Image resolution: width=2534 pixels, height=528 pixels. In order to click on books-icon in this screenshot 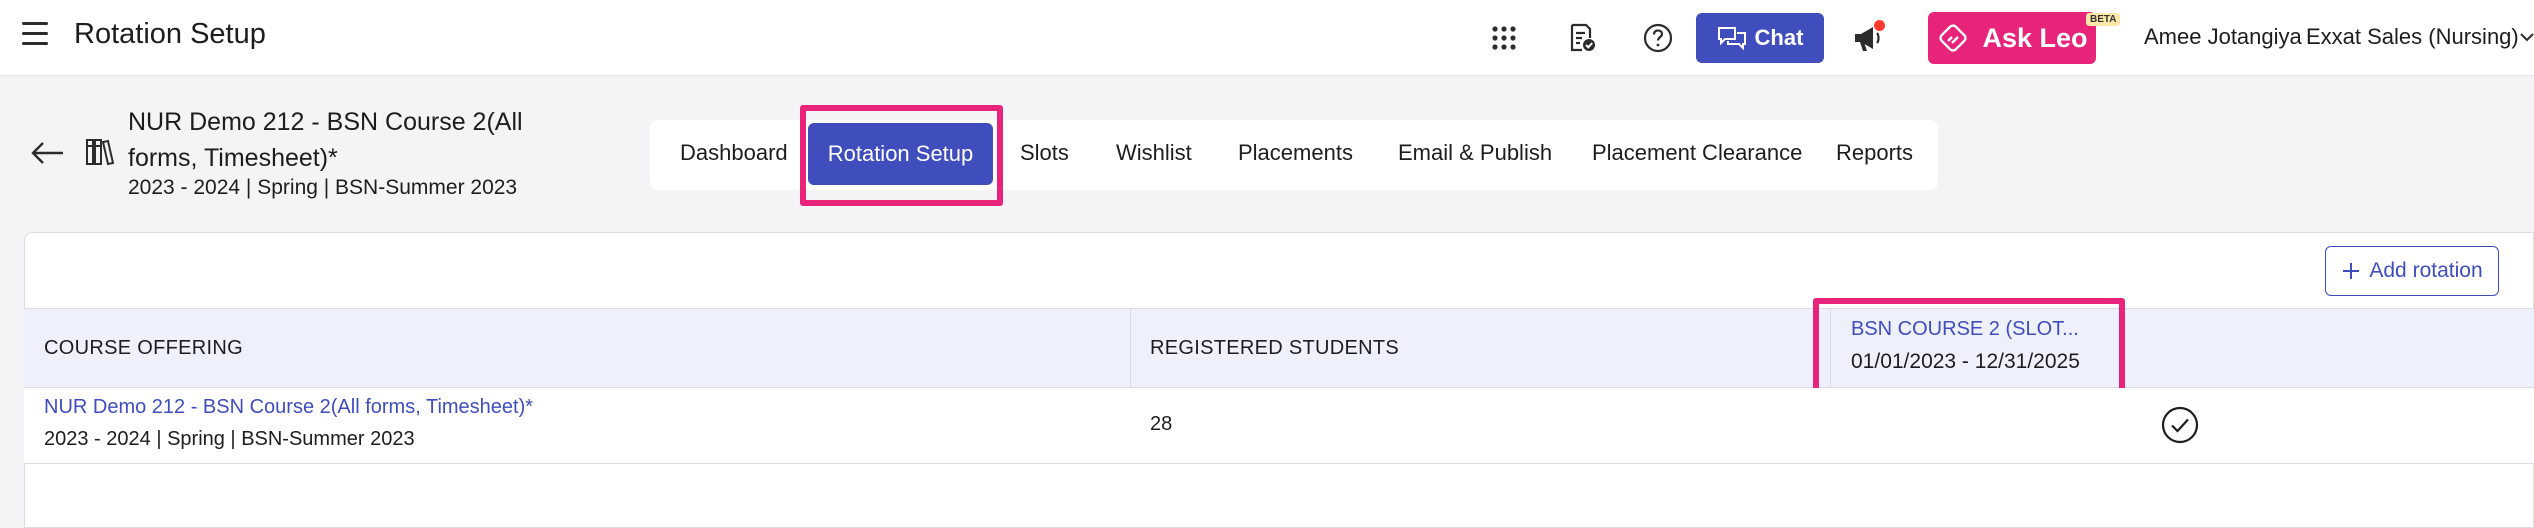, I will do `click(100, 152)`.